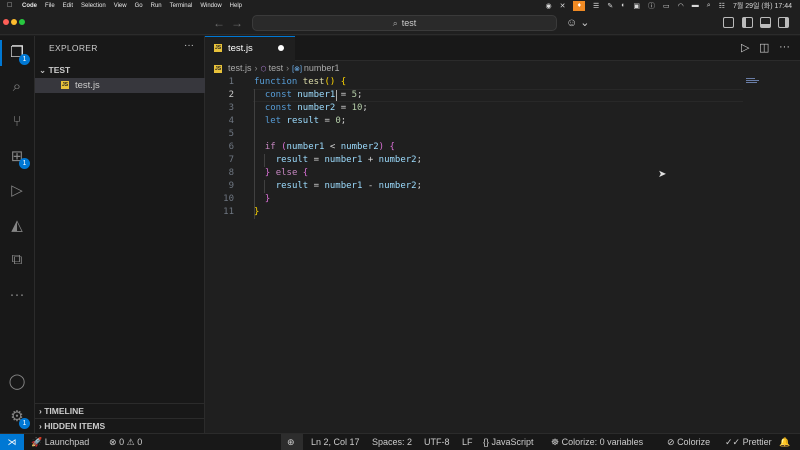 This screenshot has height=450, width=800. Describe the element at coordinates (688, 442) in the screenshot. I see `colorize-toggle: ⊘ Colorize` at that location.